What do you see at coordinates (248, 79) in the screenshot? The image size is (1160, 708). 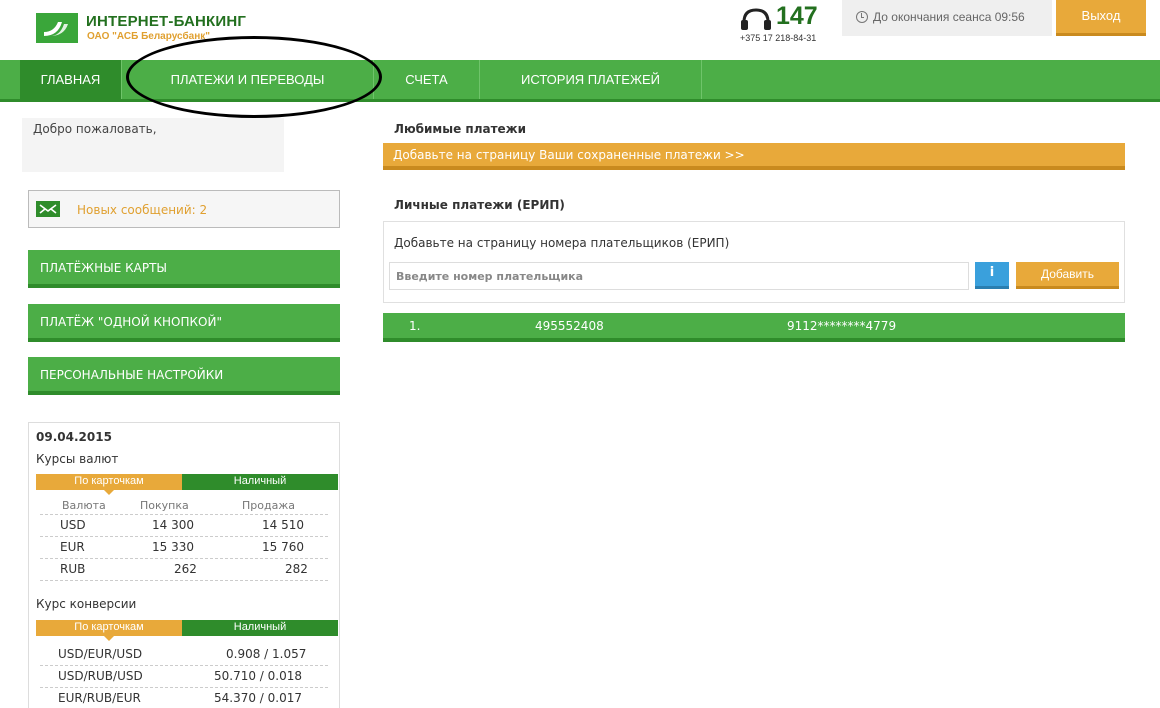 I see `tab-payments-transfers: ПЛАТЕЖИ И ПЕРЕВОДЫ` at bounding box center [248, 79].